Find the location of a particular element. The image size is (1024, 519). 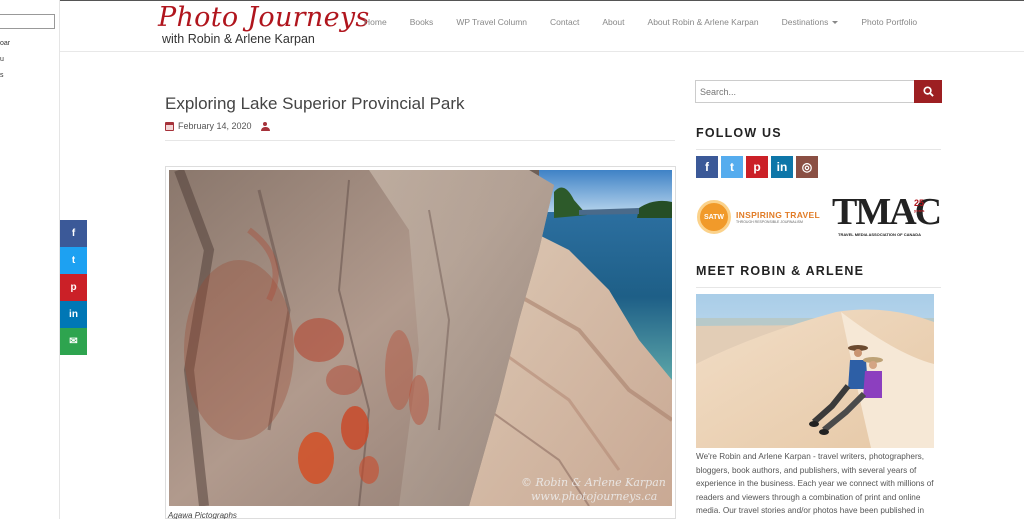

satw-subtagline: THROUGH RESPONSIBLE JOURNALISM is located at coordinates (769, 222).